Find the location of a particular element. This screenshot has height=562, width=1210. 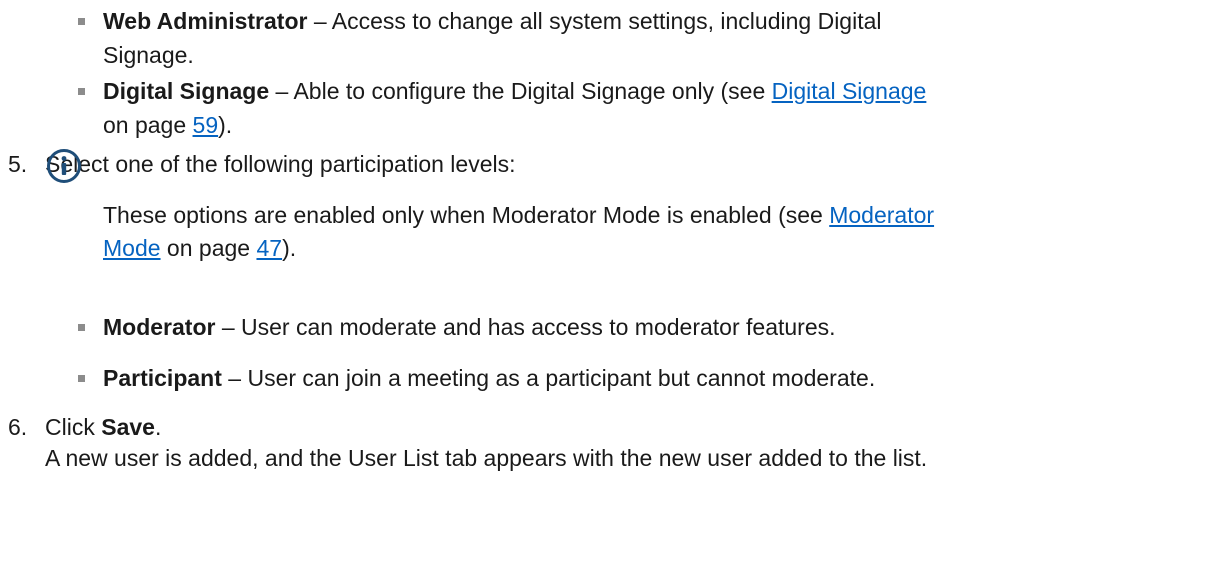

description: ). is located at coordinates (225, 125).